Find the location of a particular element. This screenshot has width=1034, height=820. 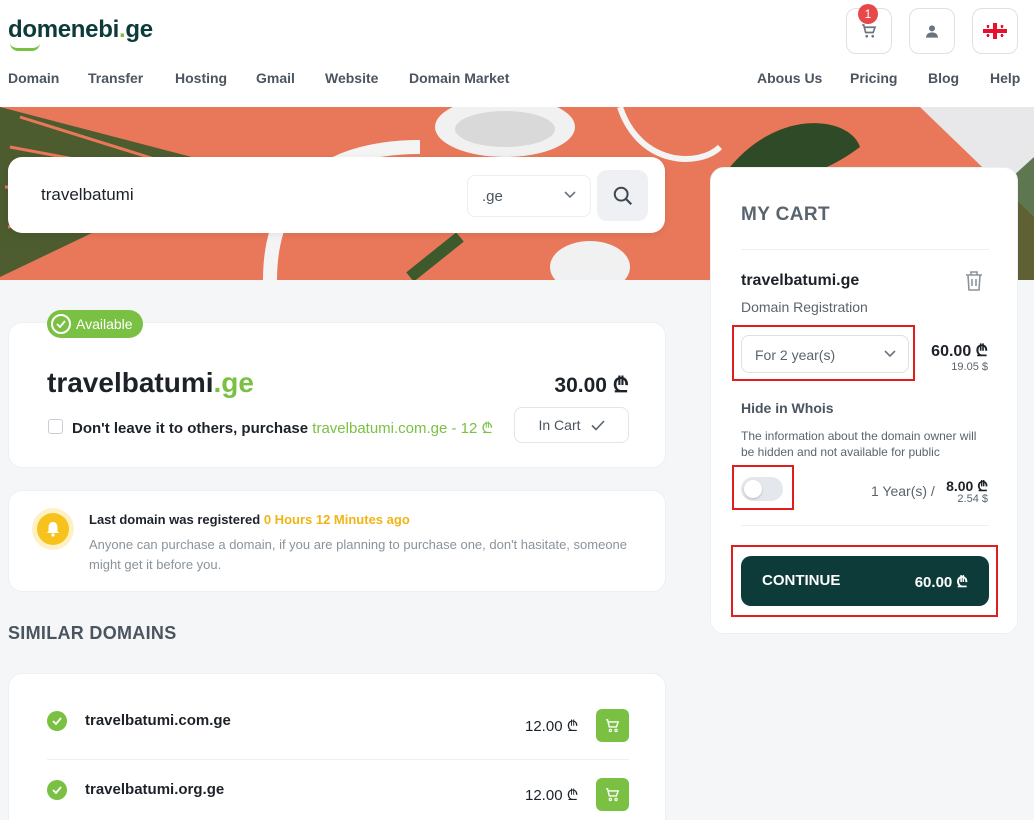

tld-select-value: .ge is located at coordinates (492, 196).